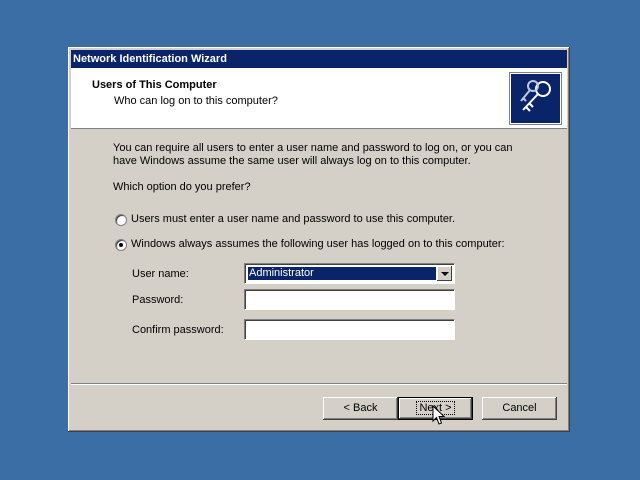  Describe the element at coordinates (319, 59) in the screenshot. I see `window-title: Network Identification Wizard` at that location.